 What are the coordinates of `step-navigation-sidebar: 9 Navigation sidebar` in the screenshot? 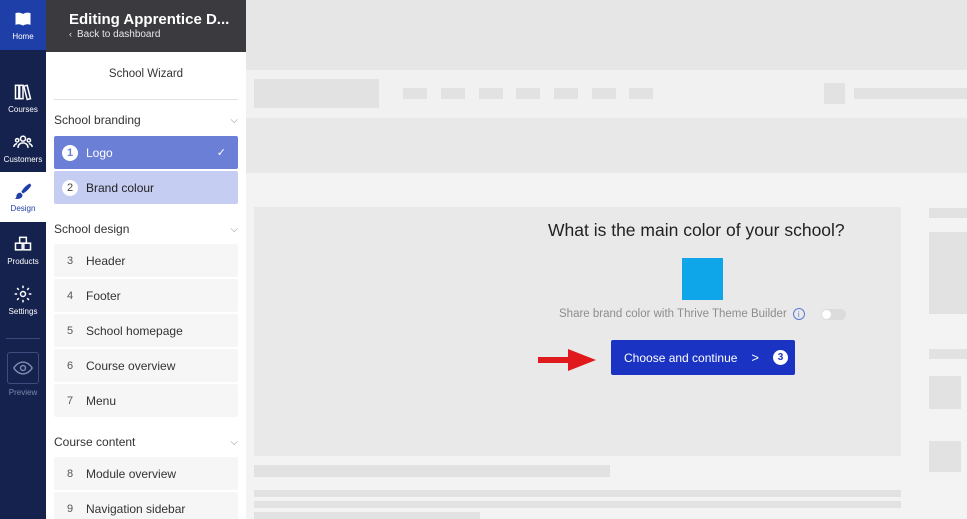 It's located at (146, 505).